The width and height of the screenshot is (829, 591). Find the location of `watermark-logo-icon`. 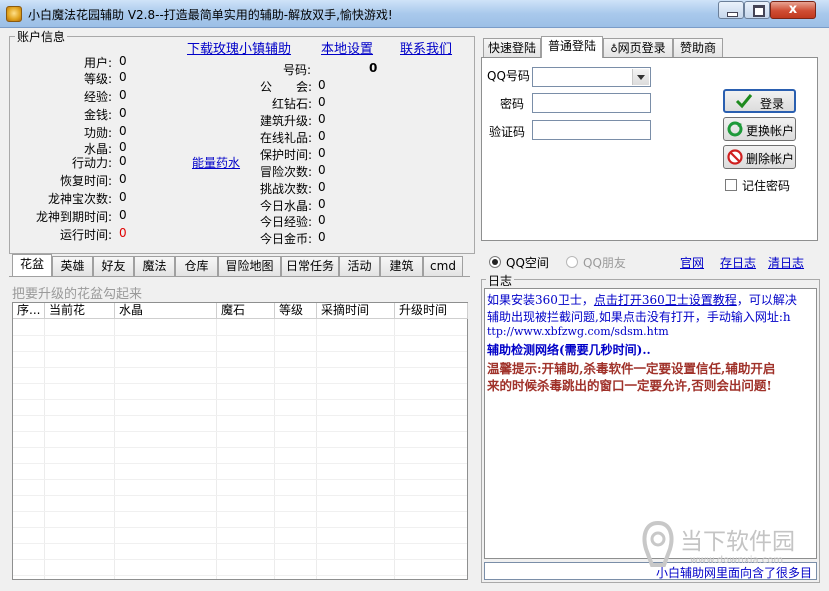

watermark-logo-icon is located at coordinates (658, 544).